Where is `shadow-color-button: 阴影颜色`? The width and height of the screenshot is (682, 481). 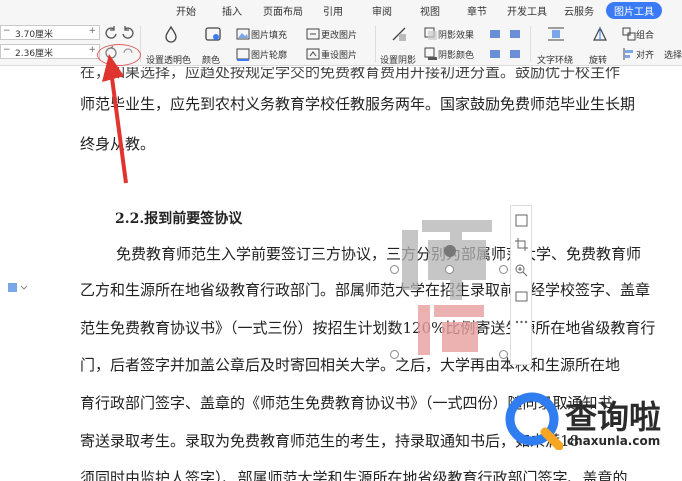 shadow-color-button: 阴影颜色 is located at coordinates (456, 54).